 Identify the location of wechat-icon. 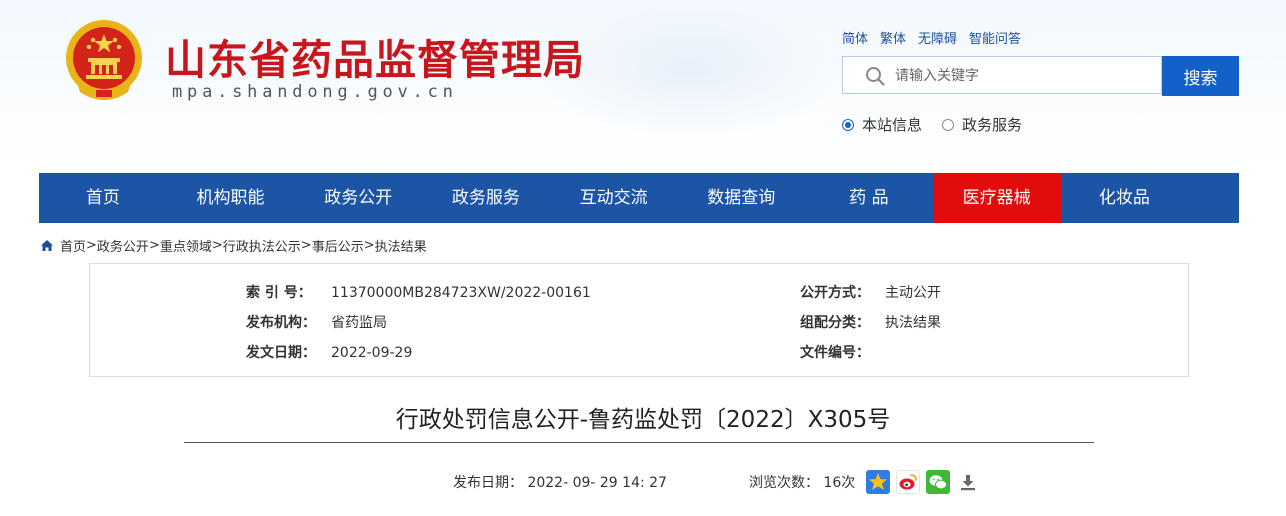
(938, 482).